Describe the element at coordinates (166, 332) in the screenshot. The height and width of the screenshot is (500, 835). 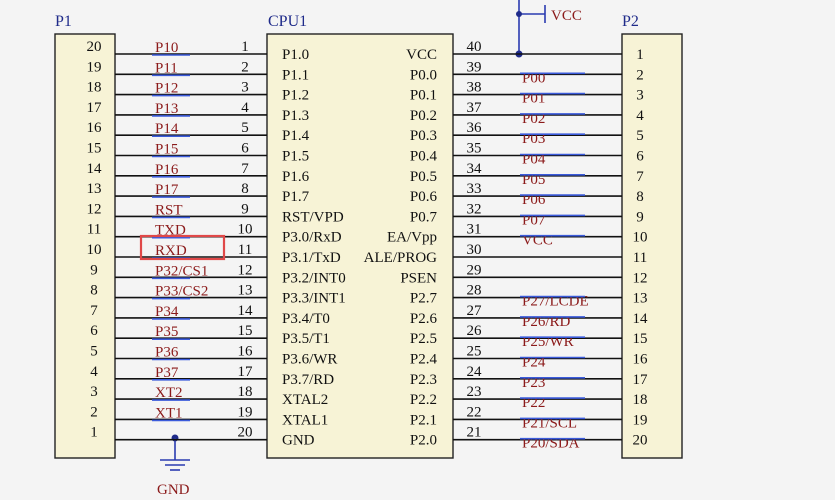
I see `left-net-label: P35` at that location.